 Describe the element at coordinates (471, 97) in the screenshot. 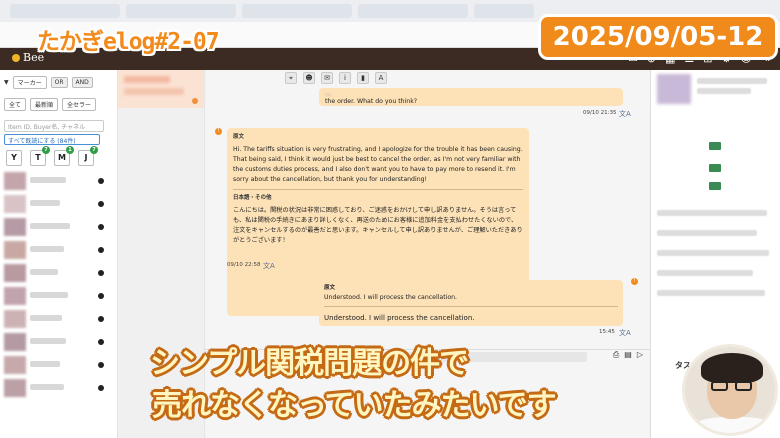

I see `message-bubble-outgoing: ... the order. What do you think?` at that location.